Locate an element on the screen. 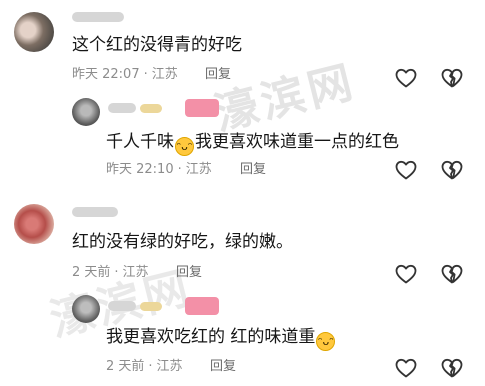  comment-text: 千人千味 ᵔᴗᵔ 我更喜欢味道重一点的红色 is located at coordinates (252, 143).